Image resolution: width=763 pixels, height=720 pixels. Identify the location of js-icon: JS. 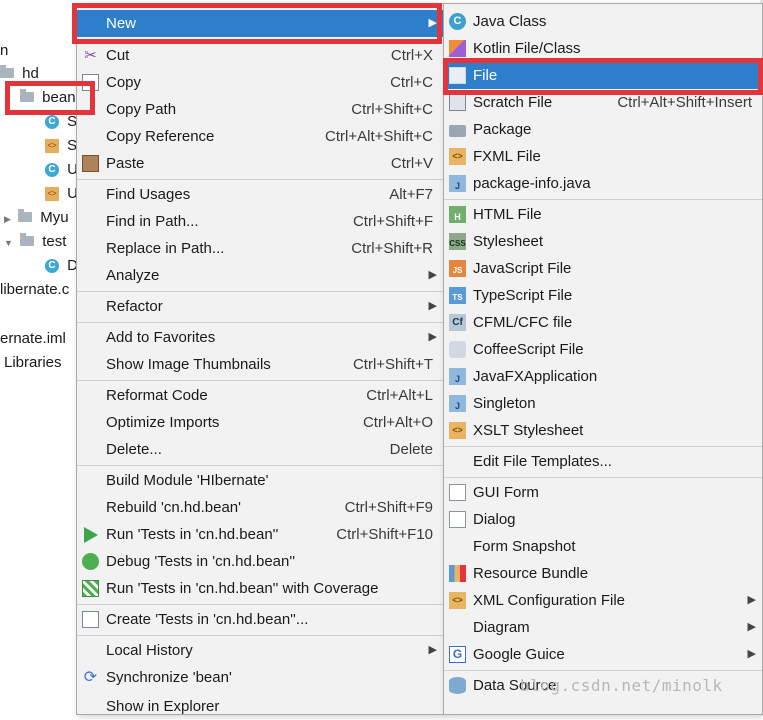
(457, 268).